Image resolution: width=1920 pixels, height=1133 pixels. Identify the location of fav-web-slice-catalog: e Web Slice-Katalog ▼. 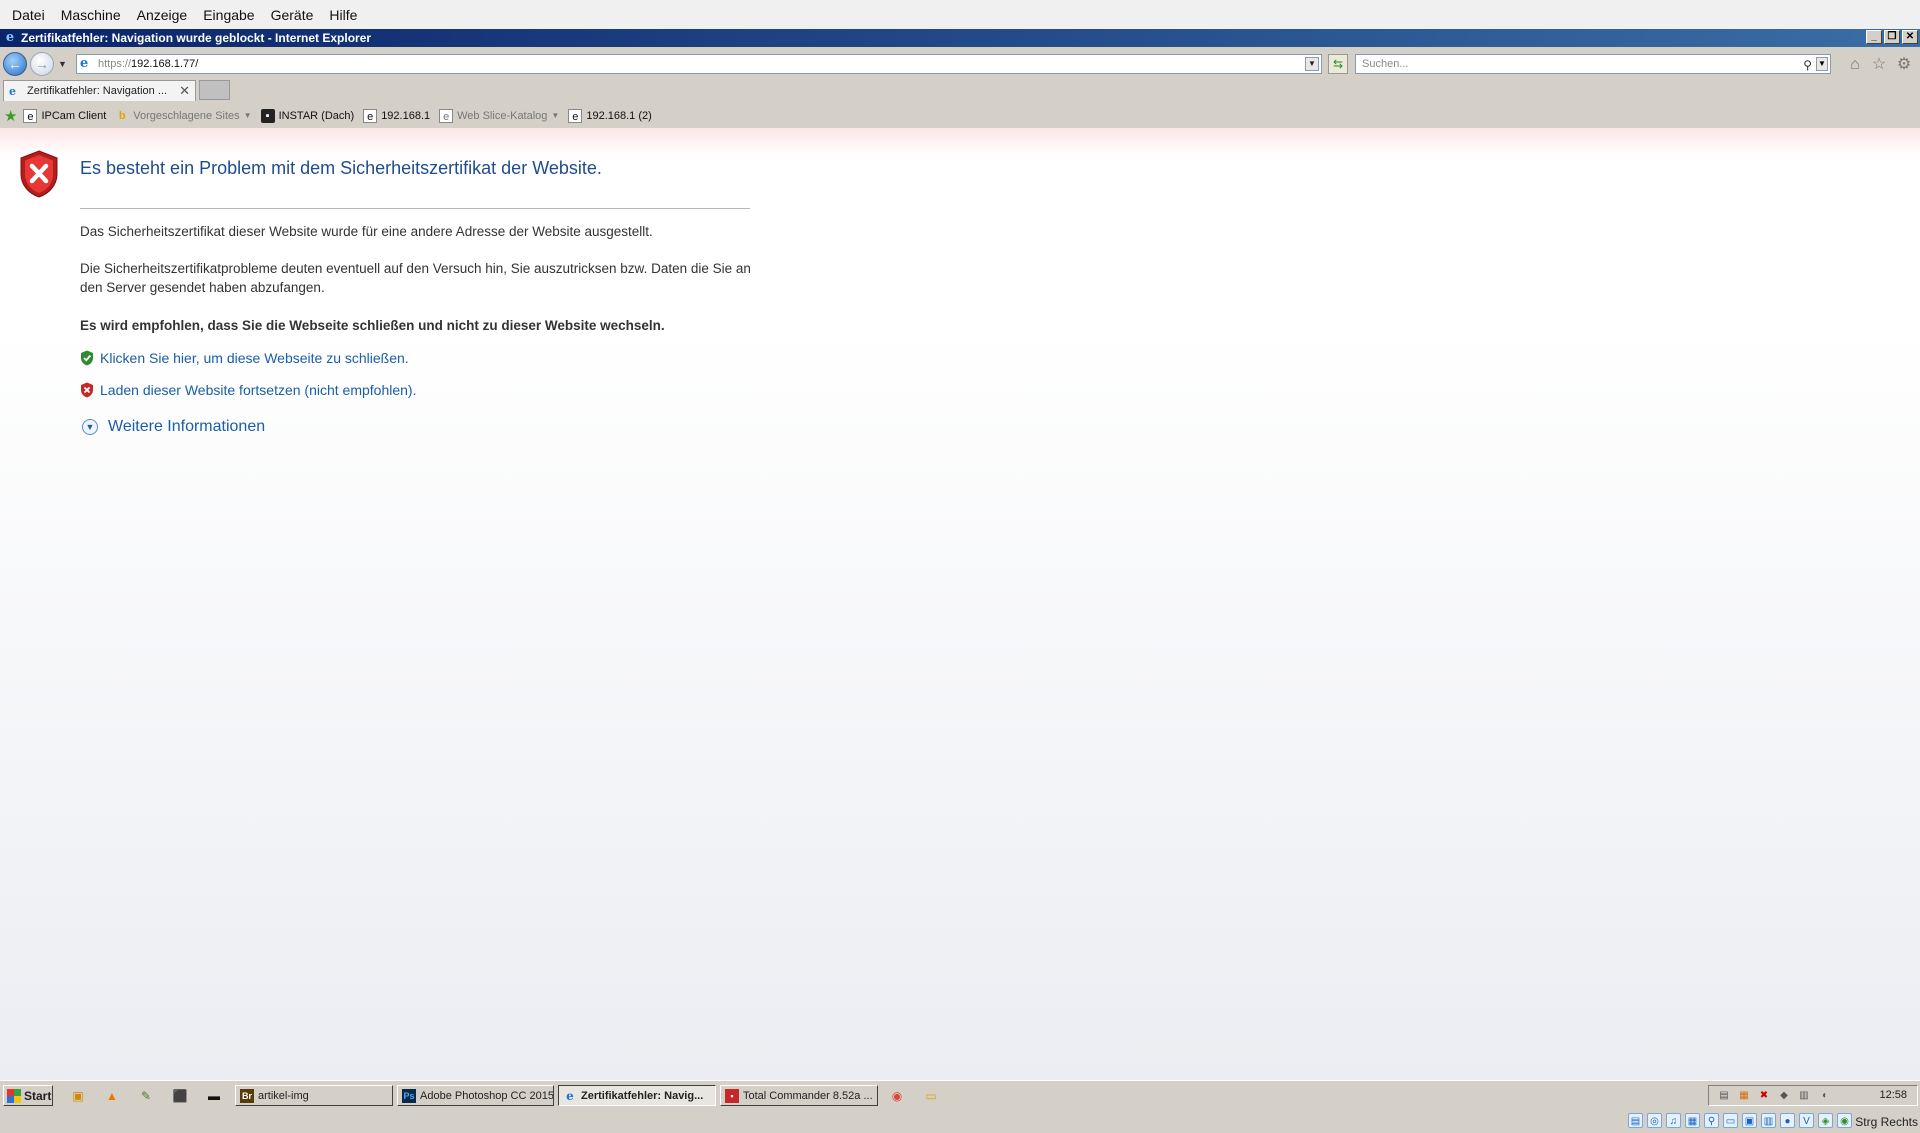
(499, 115).